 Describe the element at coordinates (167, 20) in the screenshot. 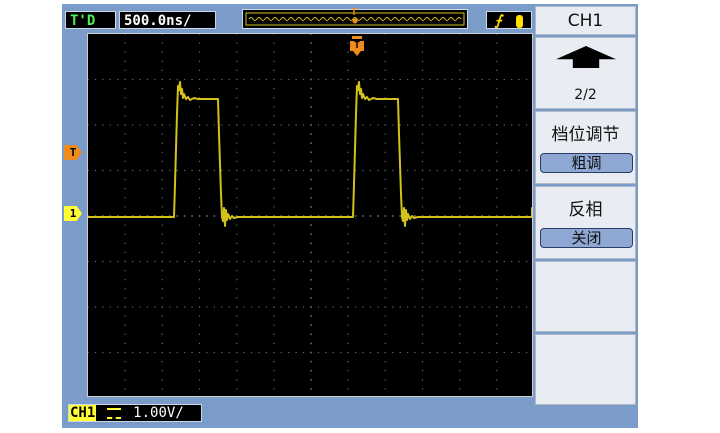

I see `timebase-readout: 500.0ns/` at that location.